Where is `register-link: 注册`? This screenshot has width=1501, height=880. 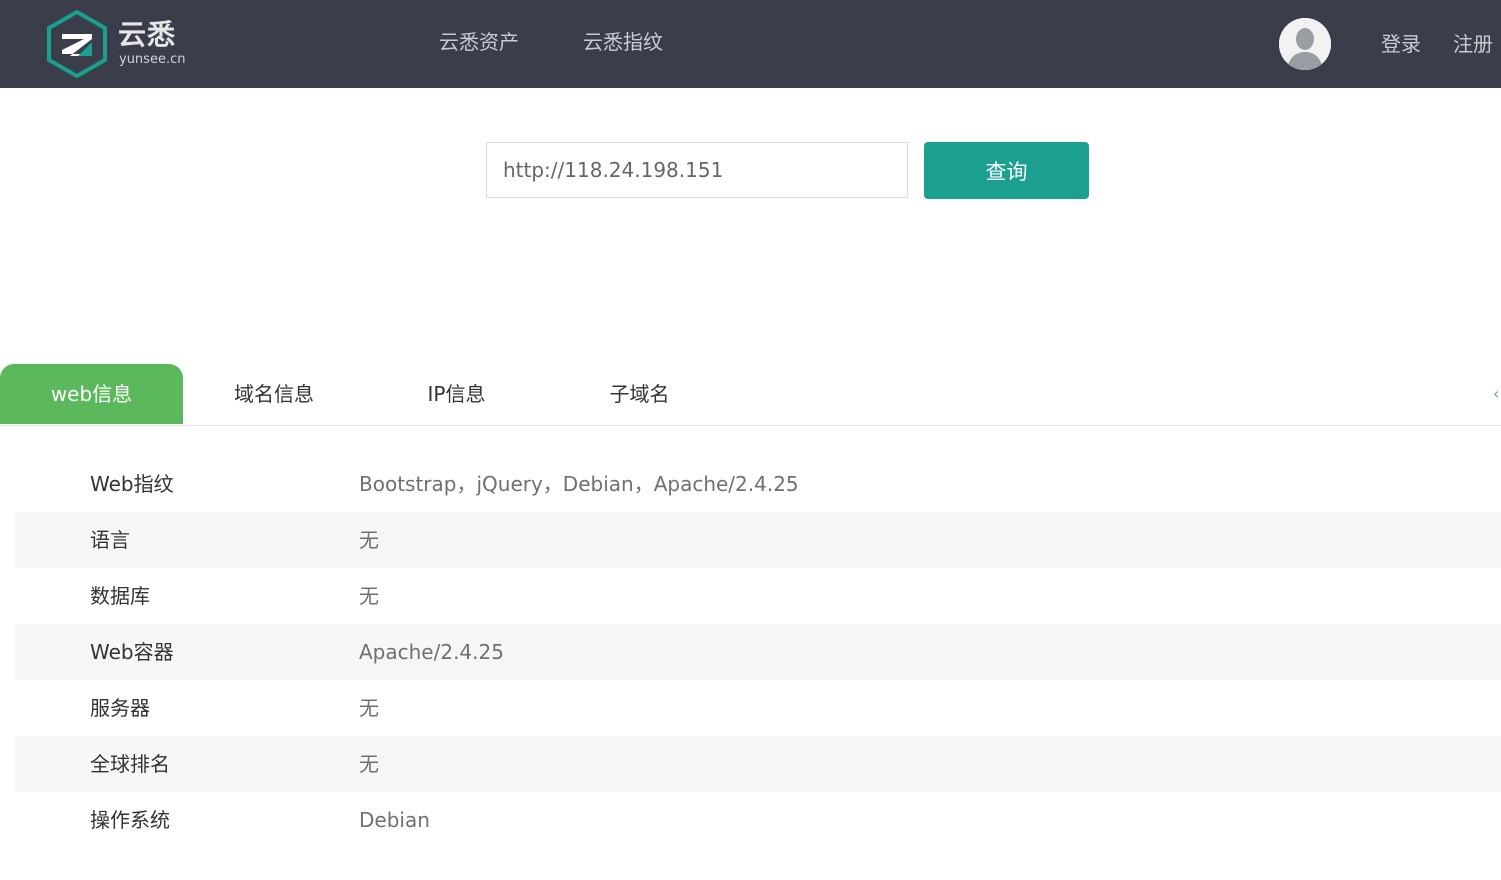 register-link: 注册 is located at coordinates (1473, 44).